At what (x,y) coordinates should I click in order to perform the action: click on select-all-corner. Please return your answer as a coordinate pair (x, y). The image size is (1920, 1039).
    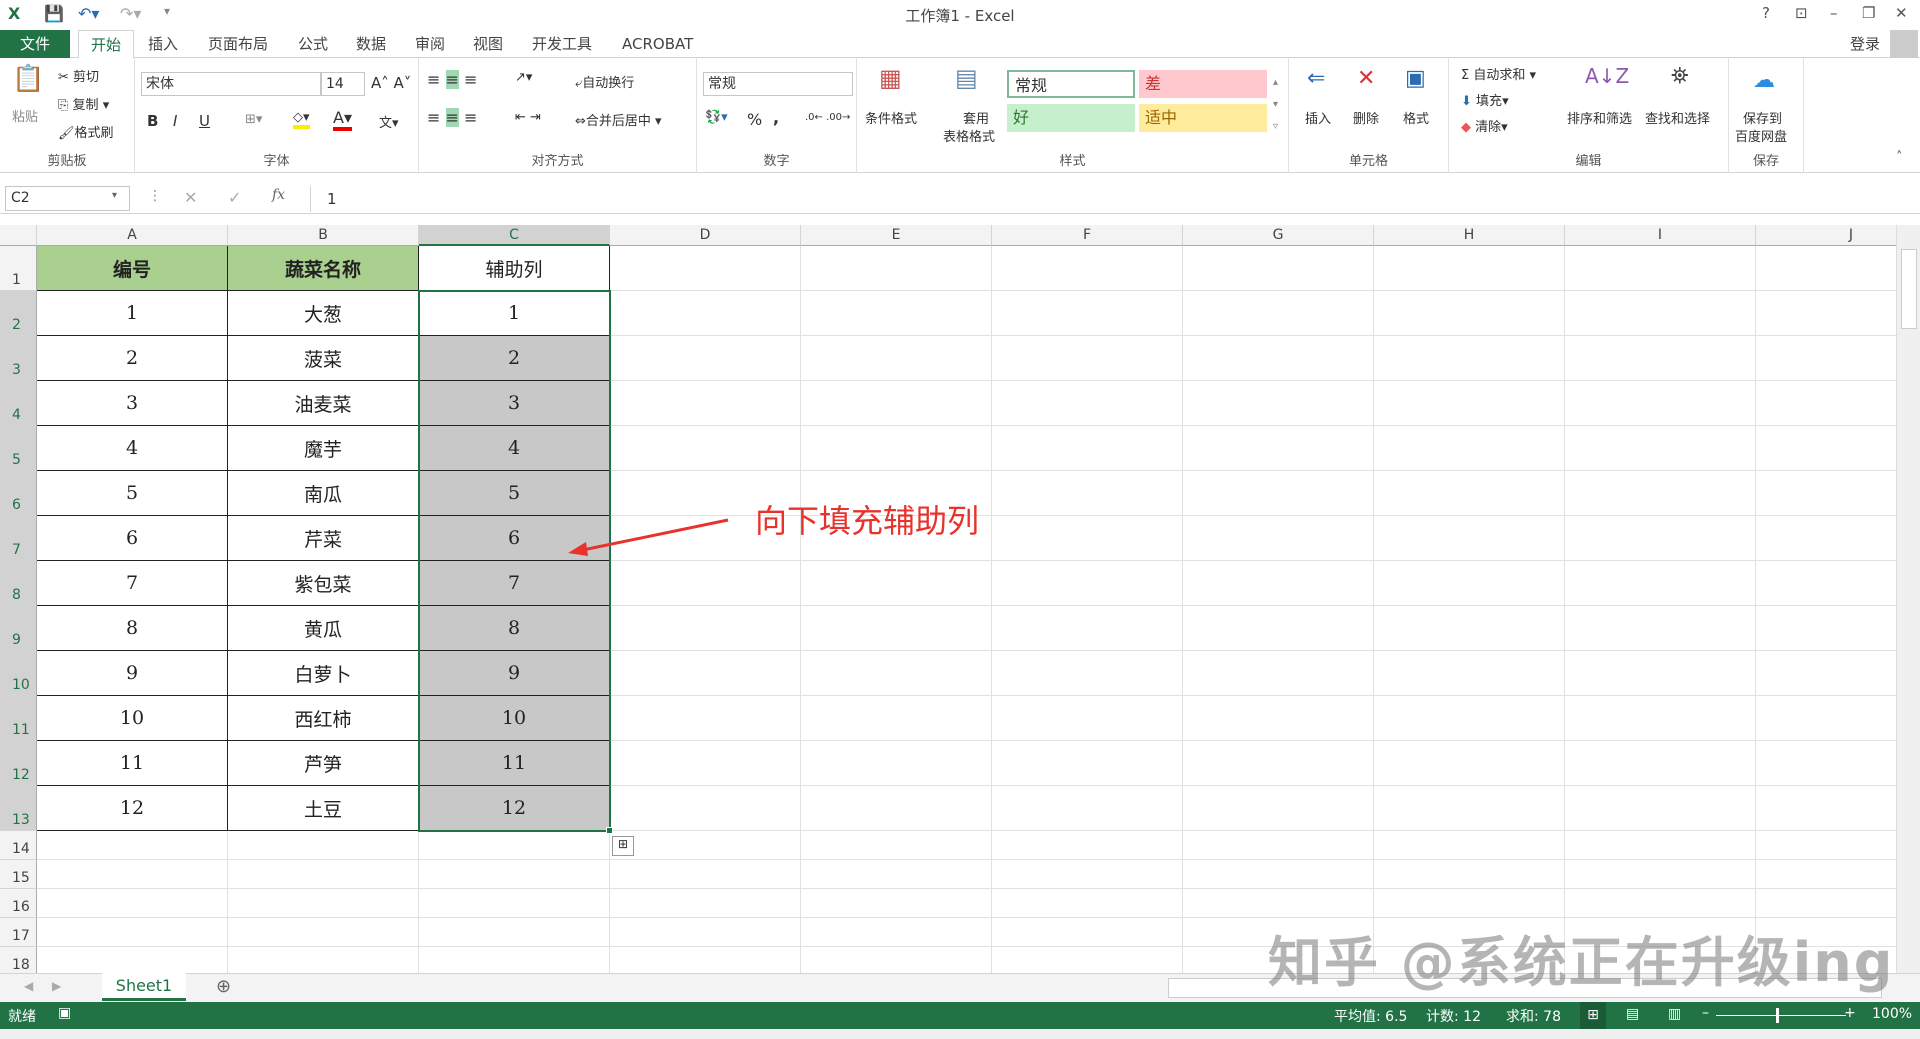
    Looking at the image, I should click on (18, 235).